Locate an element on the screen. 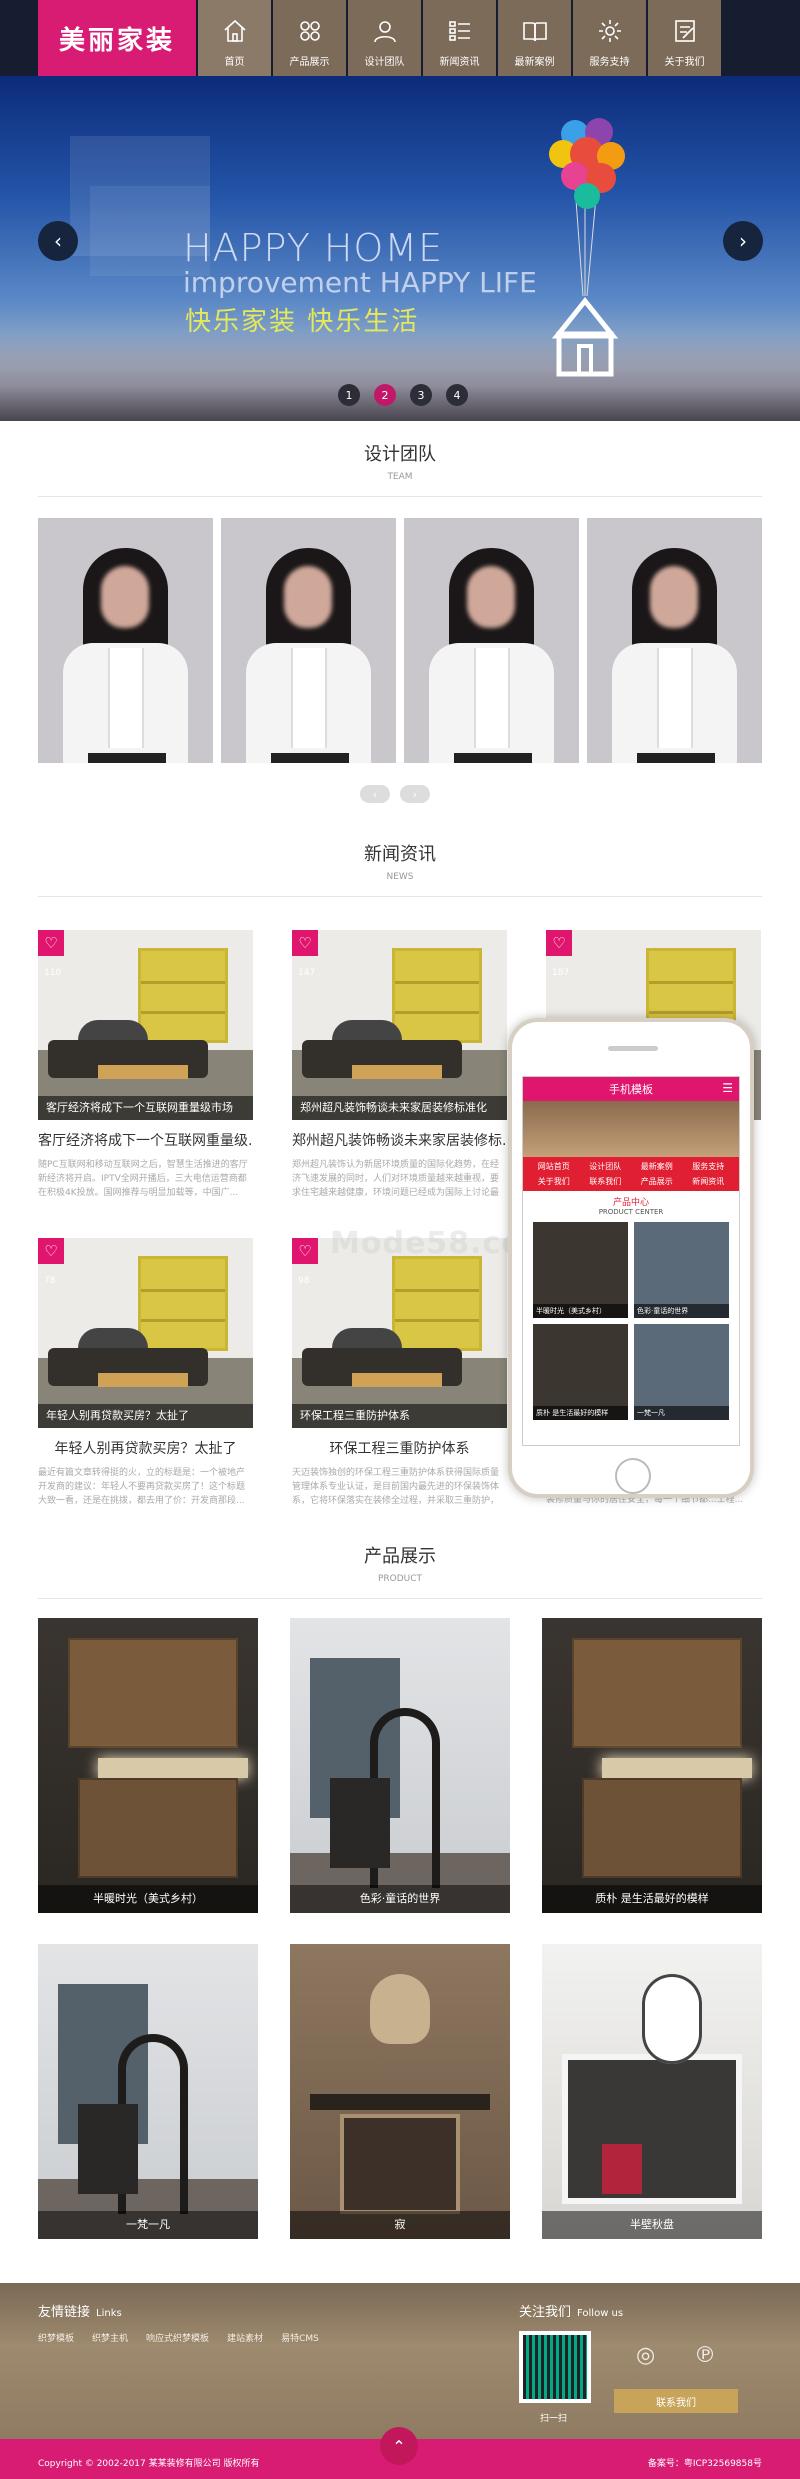 The image size is (800, 2479). banner-dot-active: 2 is located at coordinates (385, 395).